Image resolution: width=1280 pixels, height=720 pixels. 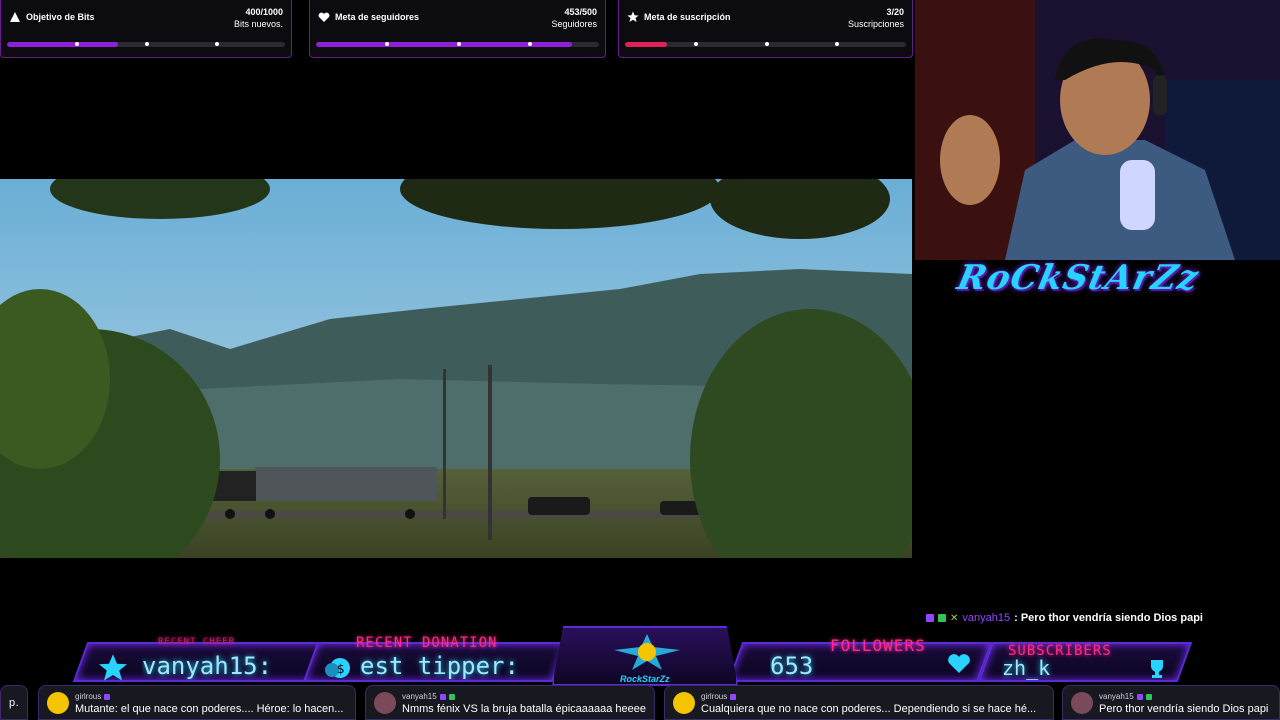 I want to click on goal-unit: Suscripciones, so click(x=875, y=24).